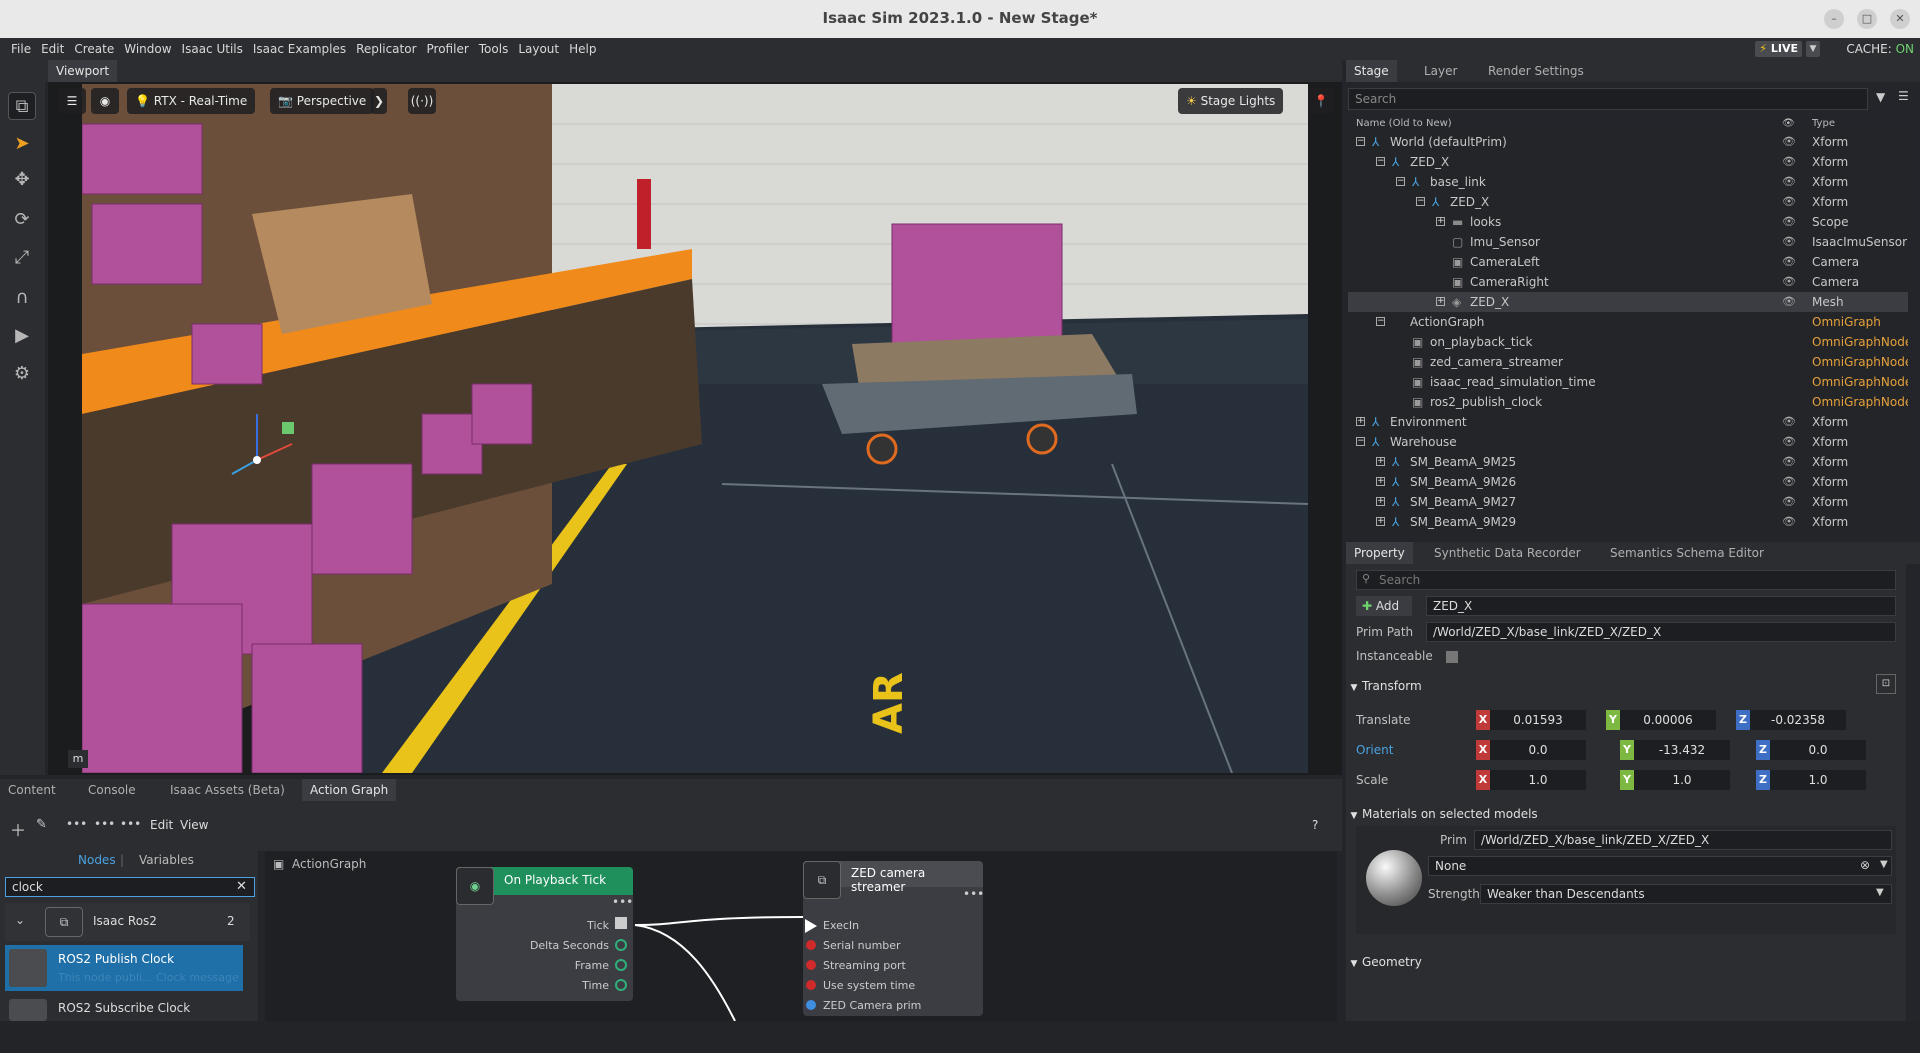 This screenshot has height=1053, width=1920. Describe the element at coordinates (1628, 422) in the screenshot. I see `table-row: + ⅄ Environment 👁 Xform` at that location.